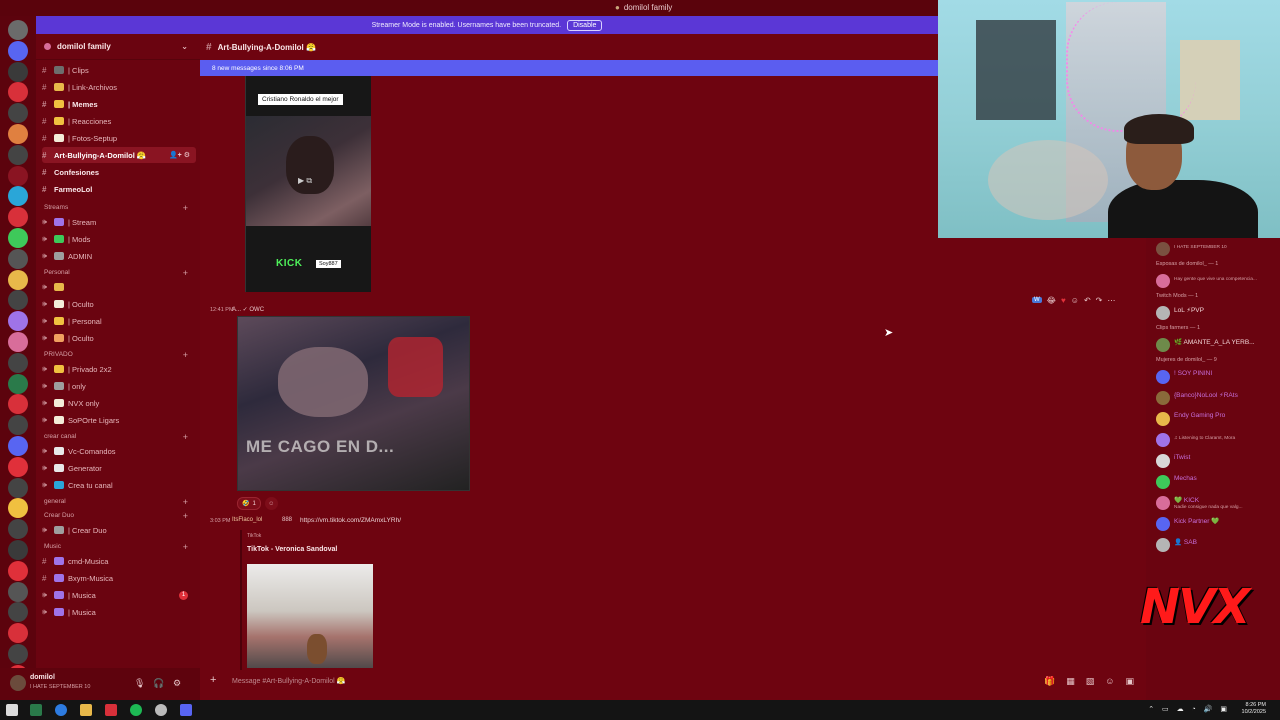 This screenshot has height=720, width=1280. Describe the element at coordinates (248, 309) in the screenshot. I see `message-author: A... ✓ OWC` at that location.